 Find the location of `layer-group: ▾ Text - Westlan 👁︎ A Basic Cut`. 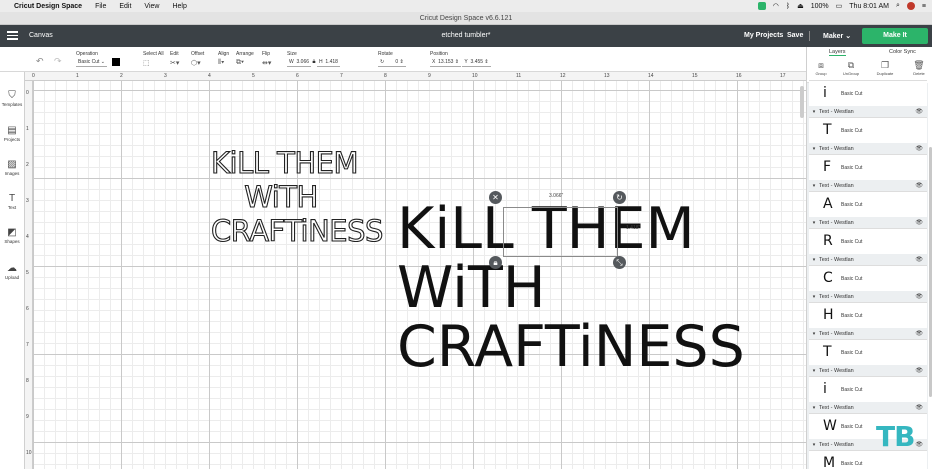

layer-group: ▾ Text - Westlan 👁︎ A Basic Cut is located at coordinates (868, 198).